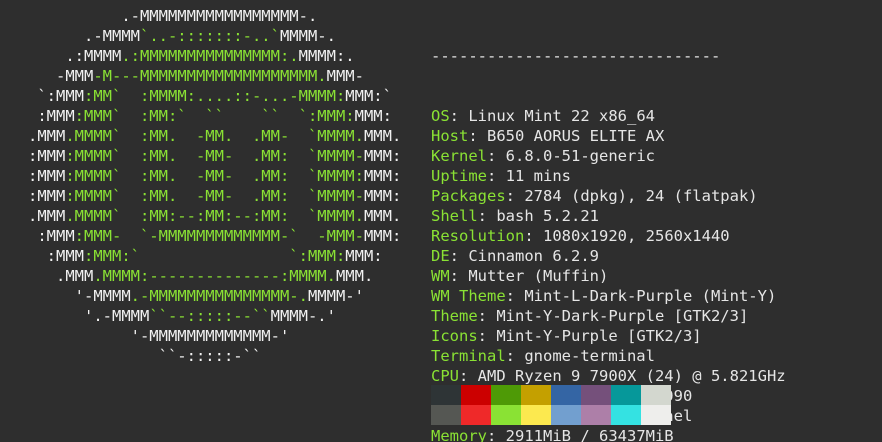 Image resolution: width=882 pixels, height=442 pixels. What do you see at coordinates (209, 36) in the screenshot?
I see `logo-segment: `..-:::::::-..`` at bounding box center [209, 36].